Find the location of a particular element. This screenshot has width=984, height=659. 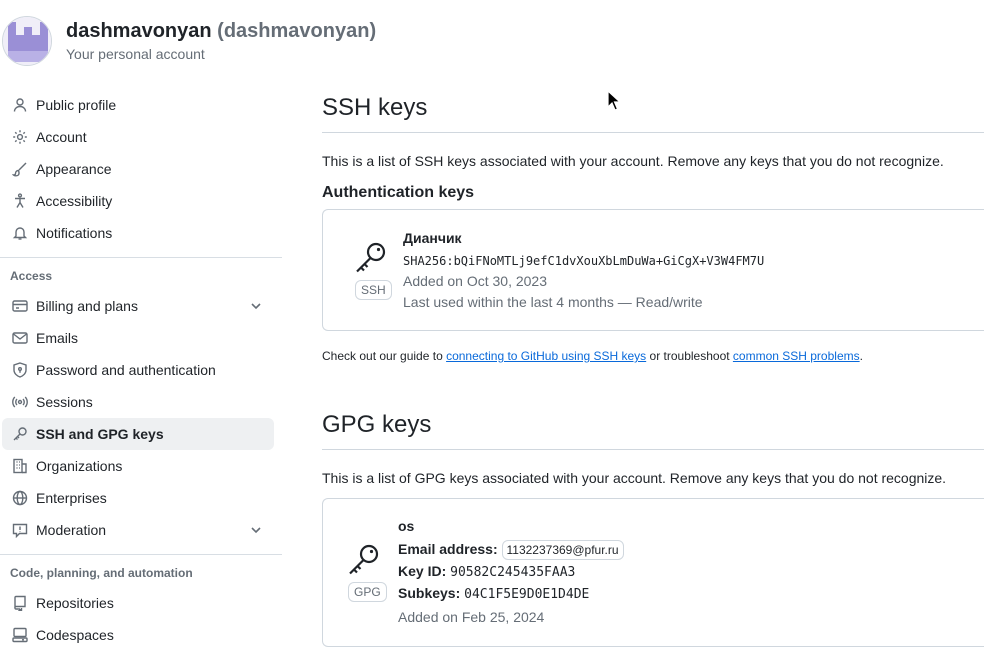

sidebar-item-password: Password and authentication is located at coordinates (138, 370).